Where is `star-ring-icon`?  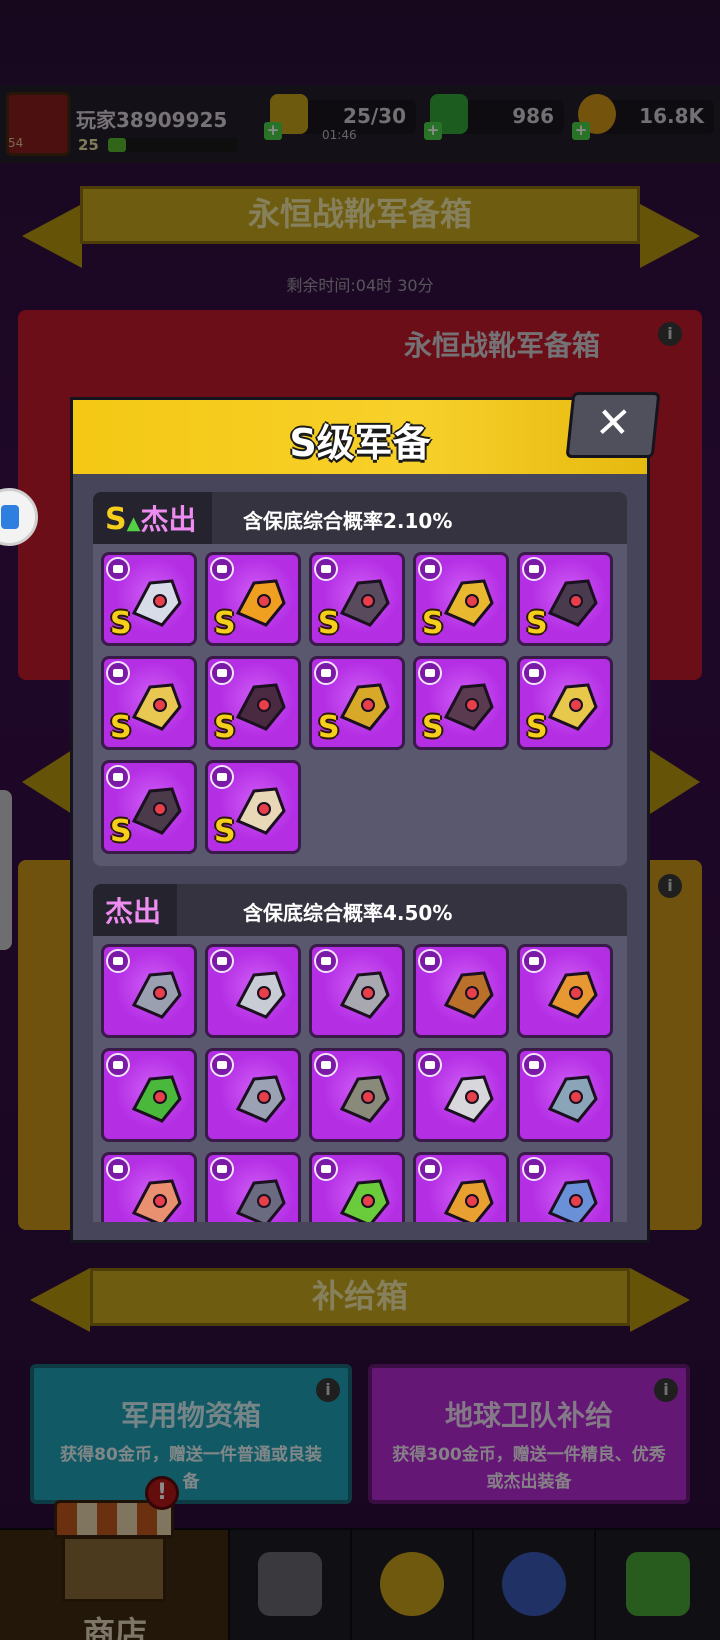 star-ring-icon is located at coordinates (156, 706).